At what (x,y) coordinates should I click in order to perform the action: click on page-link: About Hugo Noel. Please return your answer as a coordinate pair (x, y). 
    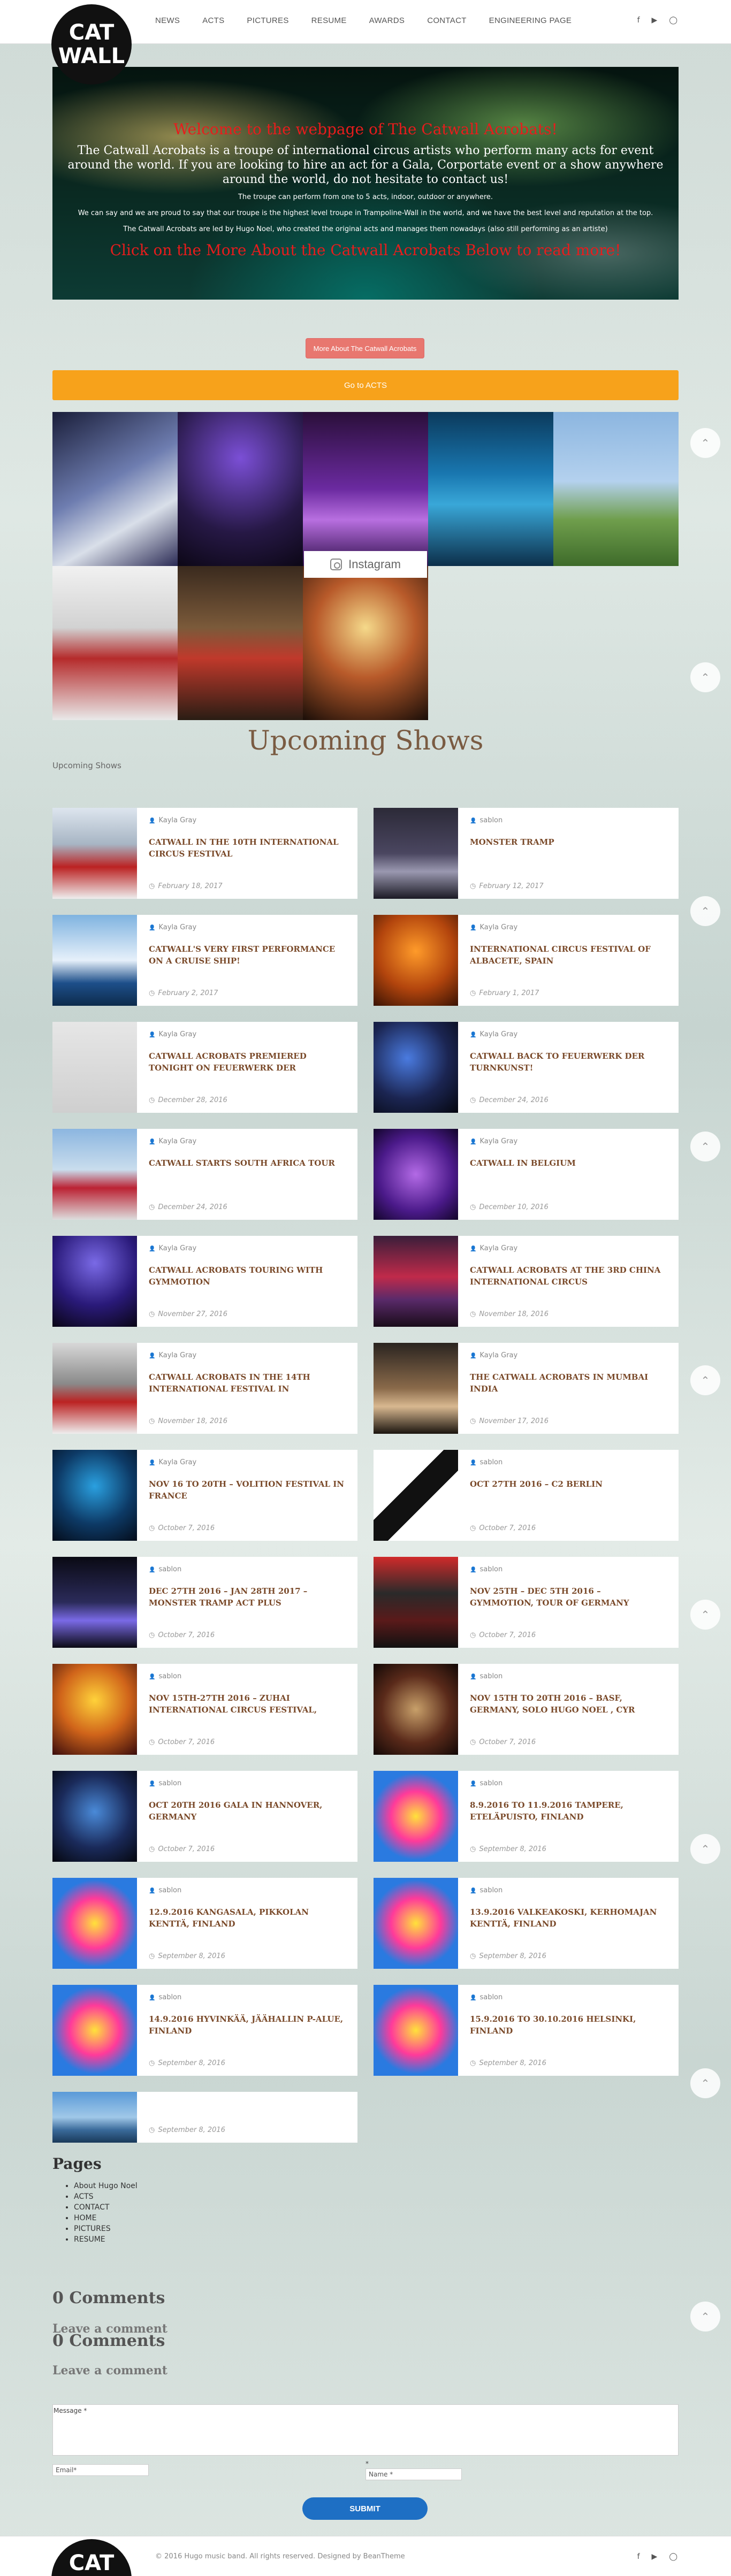
    Looking at the image, I should click on (106, 2186).